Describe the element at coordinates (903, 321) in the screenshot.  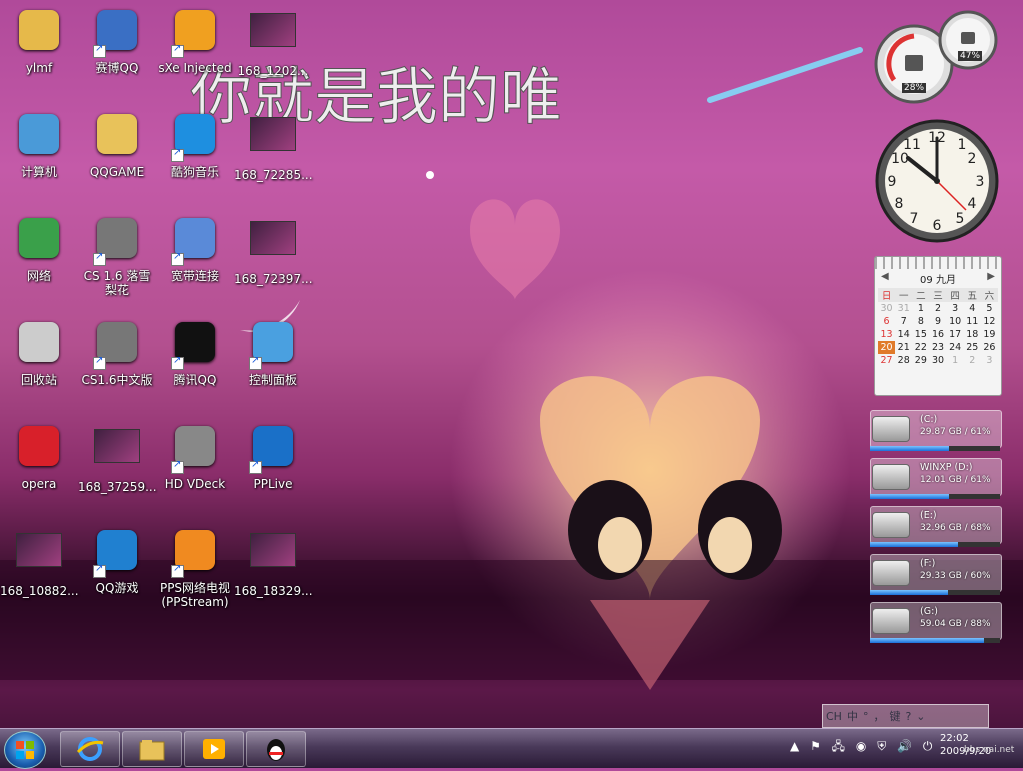
I see `calendar-day: 7` at that location.